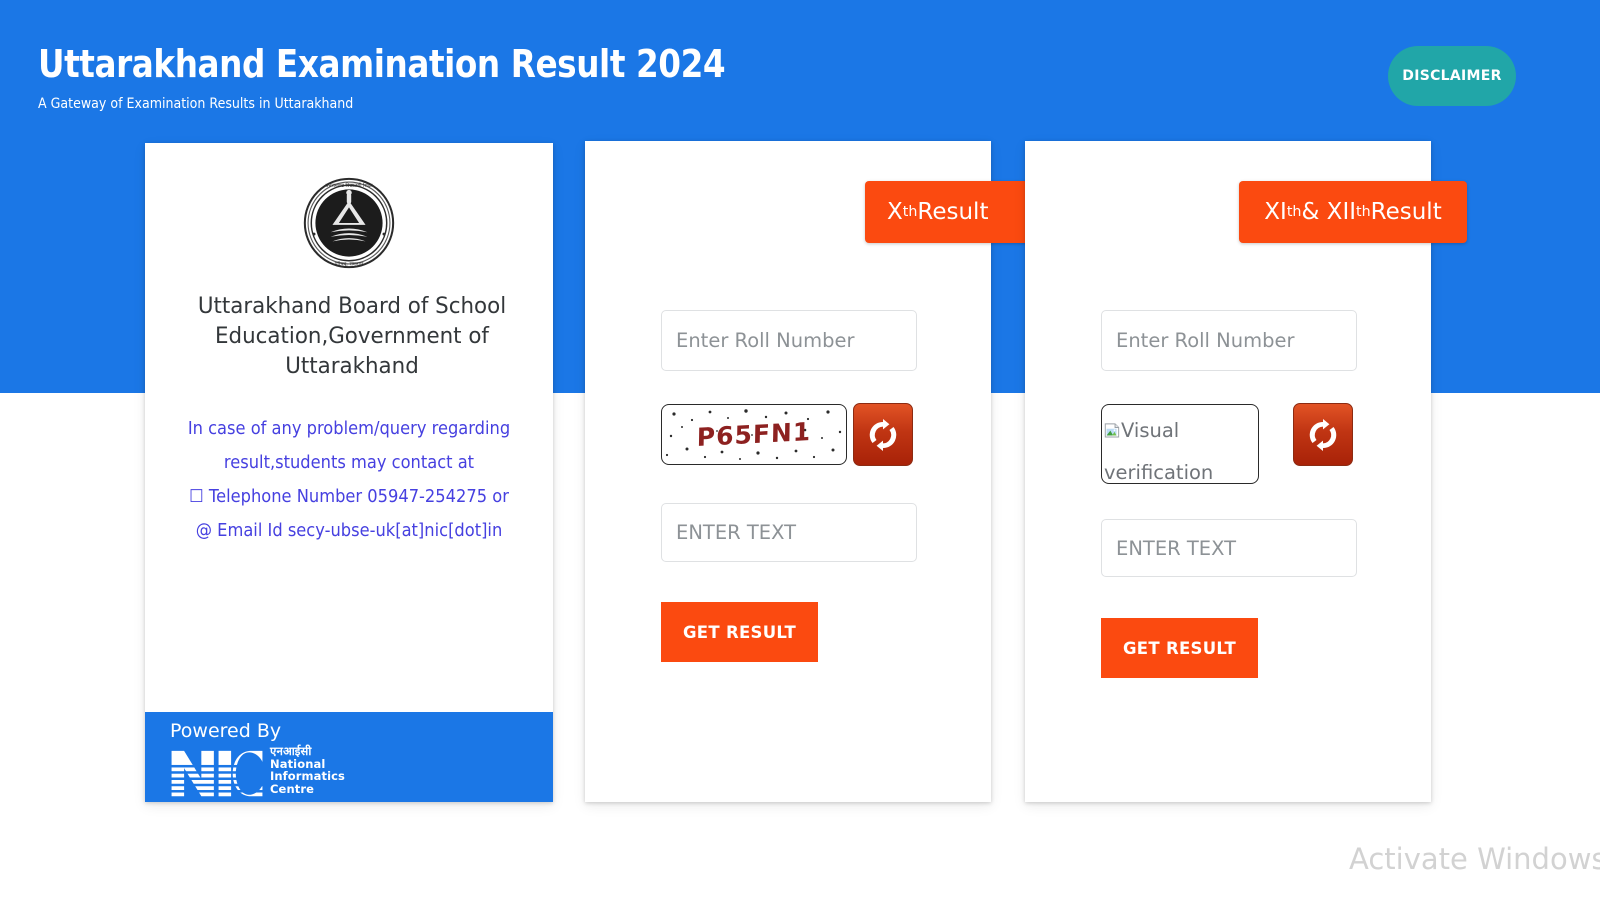 This screenshot has width=1600, height=900. I want to click on roll-number-input-tenth, so click(789, 340).